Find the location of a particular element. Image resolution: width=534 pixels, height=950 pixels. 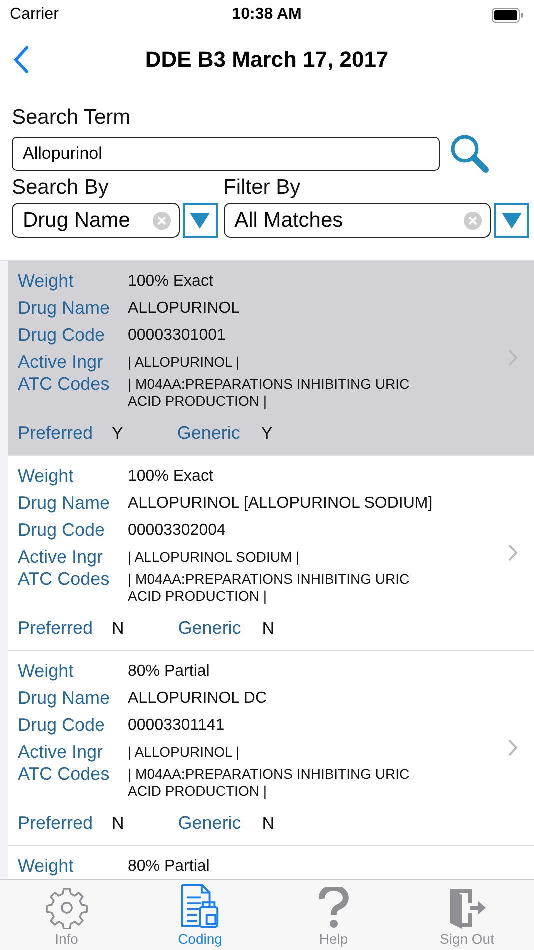

field-value: ALLOPURINOL [ALLOPURINOL SODIUM] is located at coordinates (280, 503).